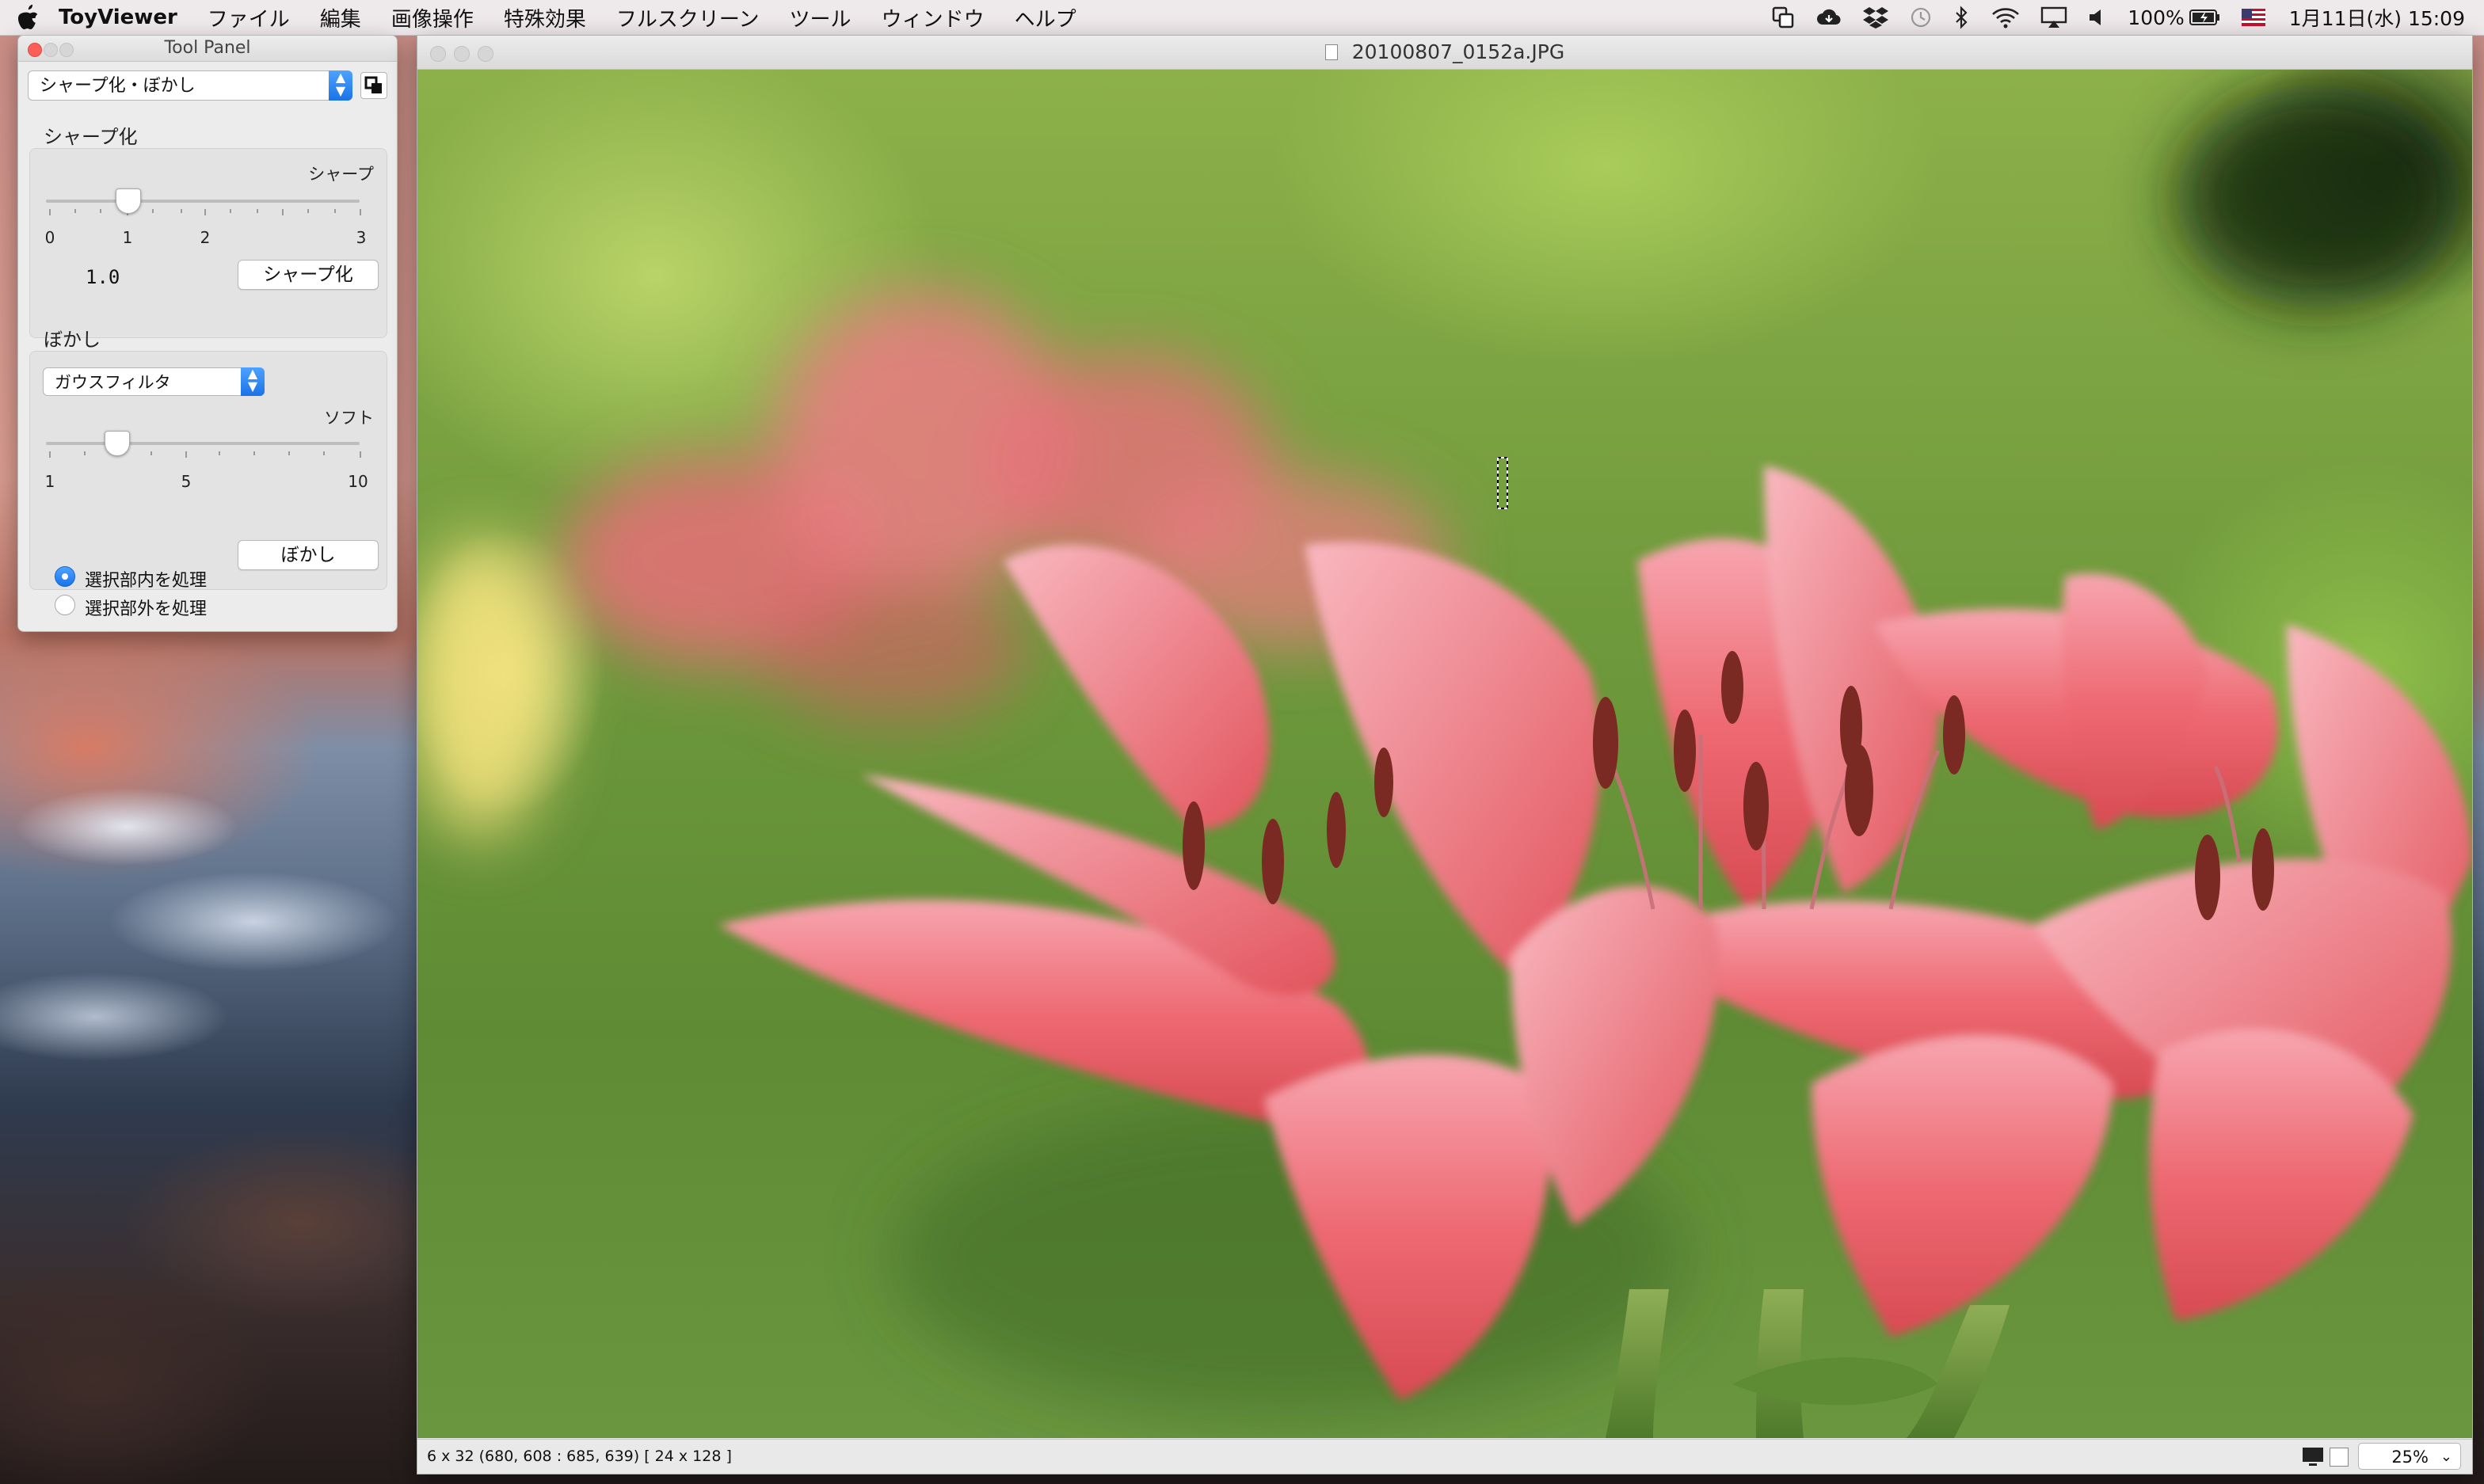 Image resolution: width=2484 pixels, height=1484 pixels. What do you see at coordinates (308, 275) in the screenshot?
I see `sharpen-button: シャープ化` at bounding box center [308, 275].